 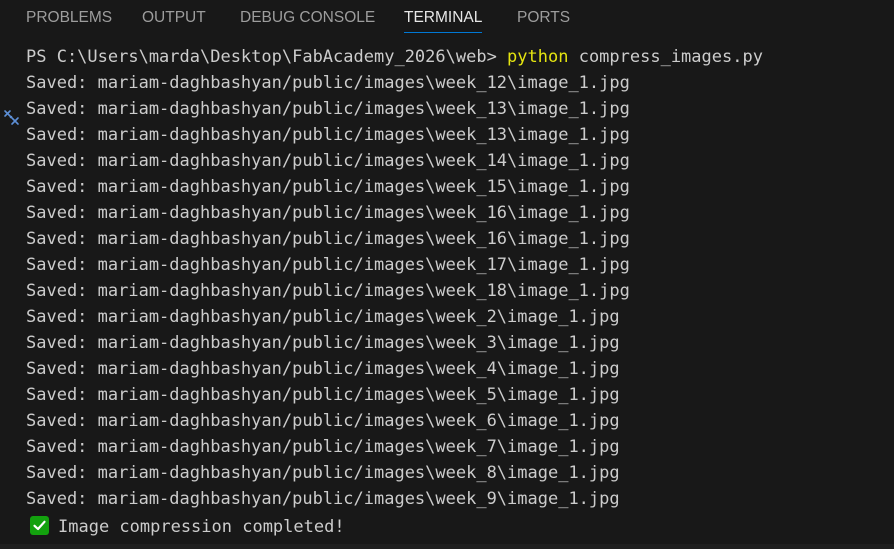 I want to click on command-arguments: compress_images.py, so click(x=665, y=57).